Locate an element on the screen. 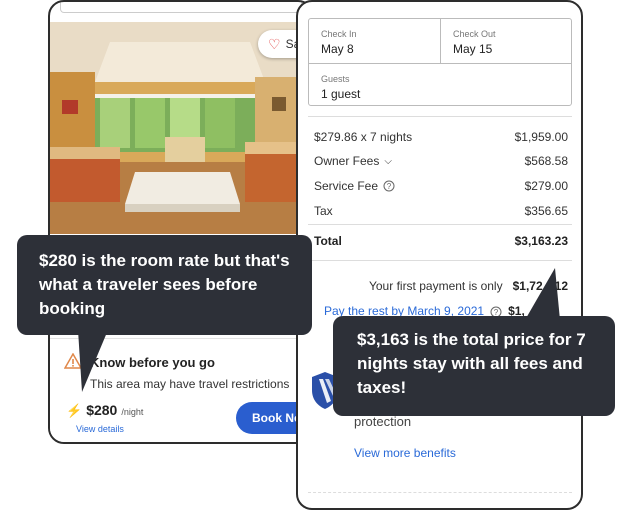 This screenshot has width=632, height=513. total-value: $3,163.23 is located at coordinates (541, 241).